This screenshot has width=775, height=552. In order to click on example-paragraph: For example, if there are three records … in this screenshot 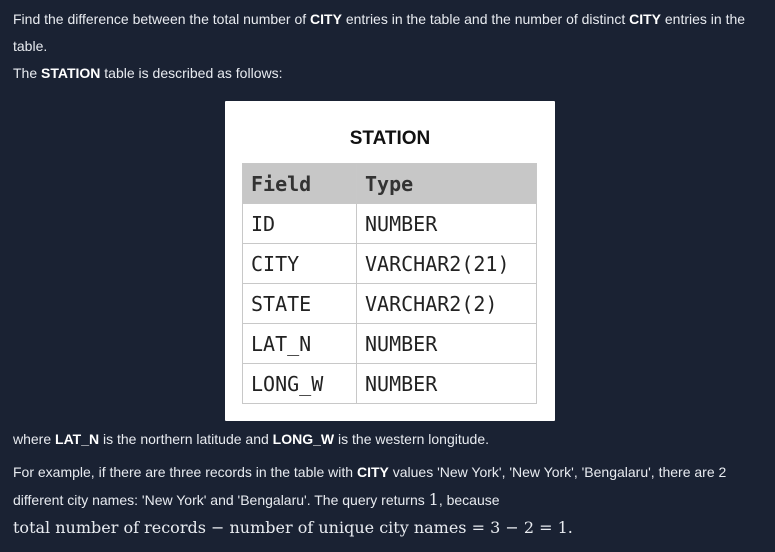, I will do `click(390, 486)`.